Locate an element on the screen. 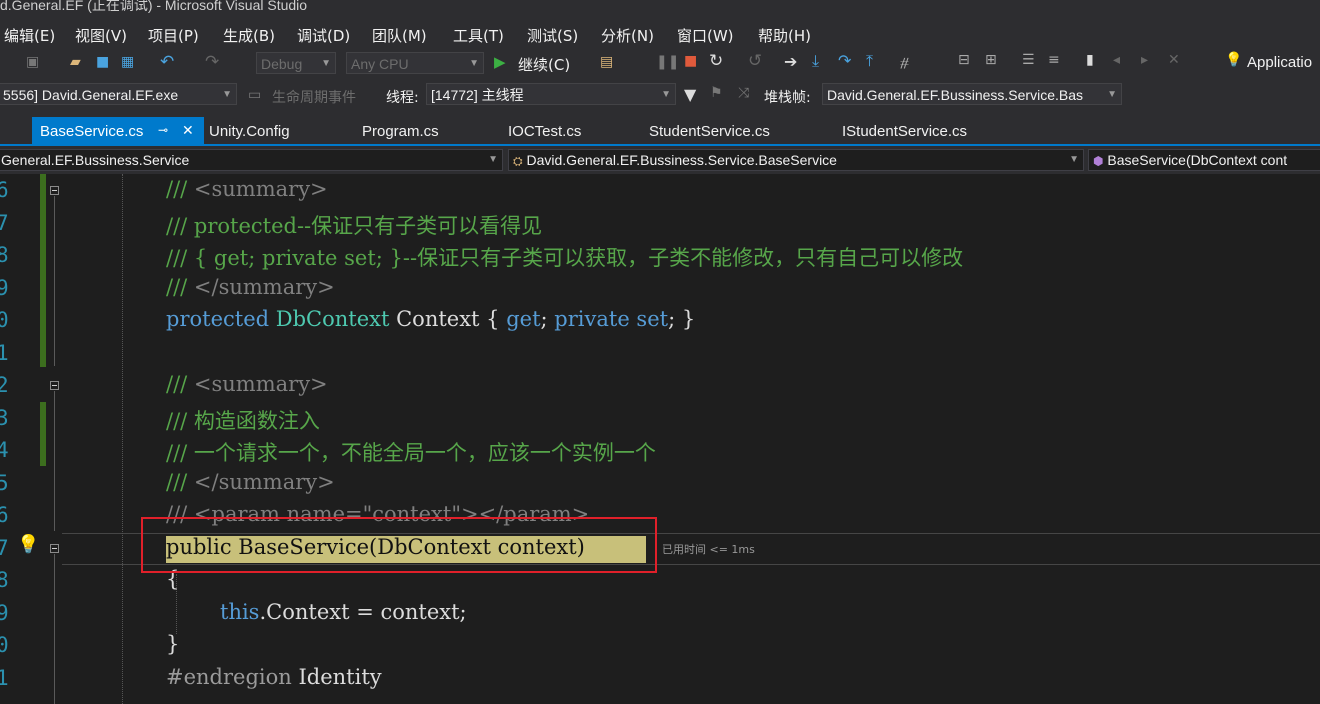  tab-istudentservice: IStudentService.cs is located at coordinates (904, 131).